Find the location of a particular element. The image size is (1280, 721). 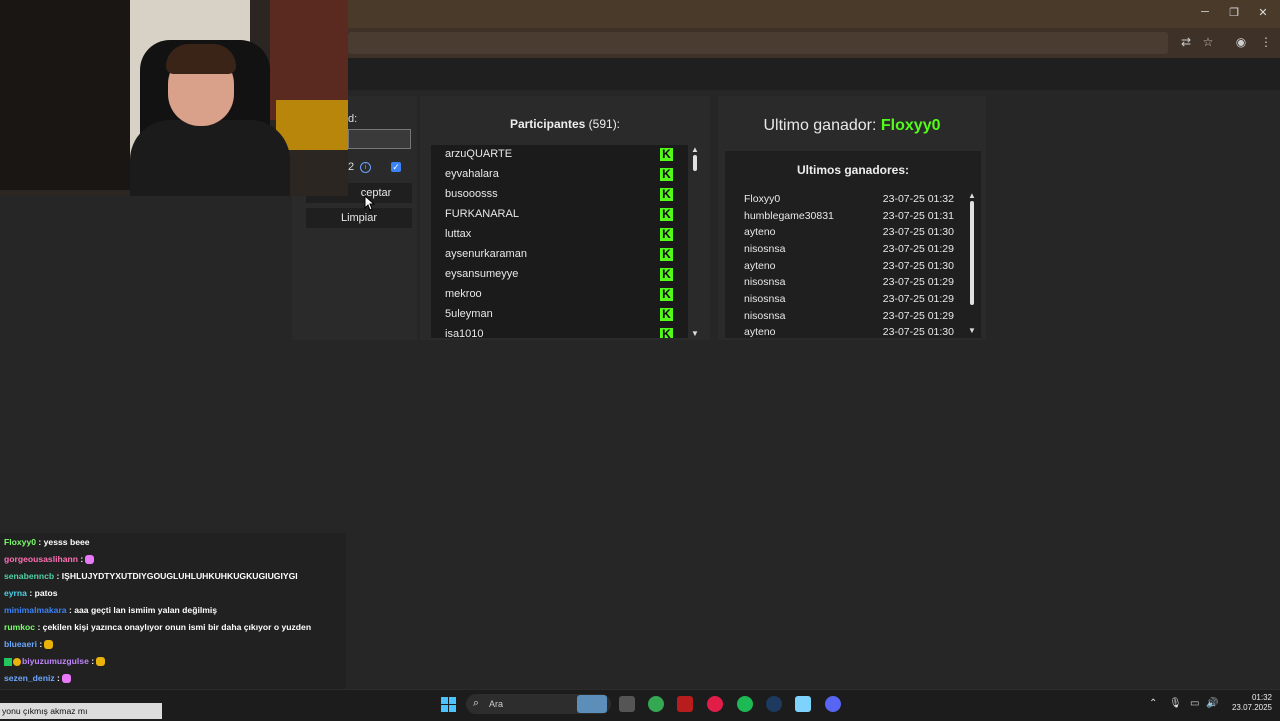

participant-name: eyvahalara is located at coordinates (472, 174).